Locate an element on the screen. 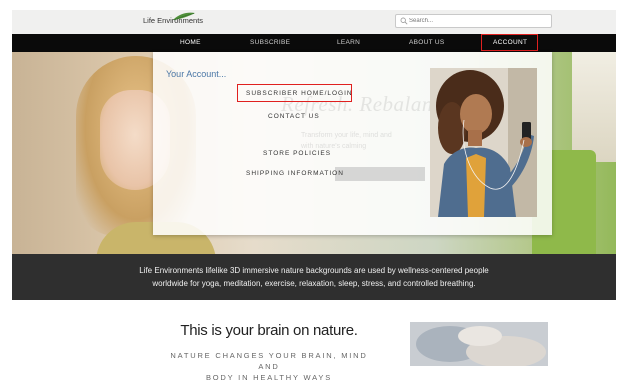 This screenshot has width=618, height=383. login-highlight-box is located at coordinates (294, 93).